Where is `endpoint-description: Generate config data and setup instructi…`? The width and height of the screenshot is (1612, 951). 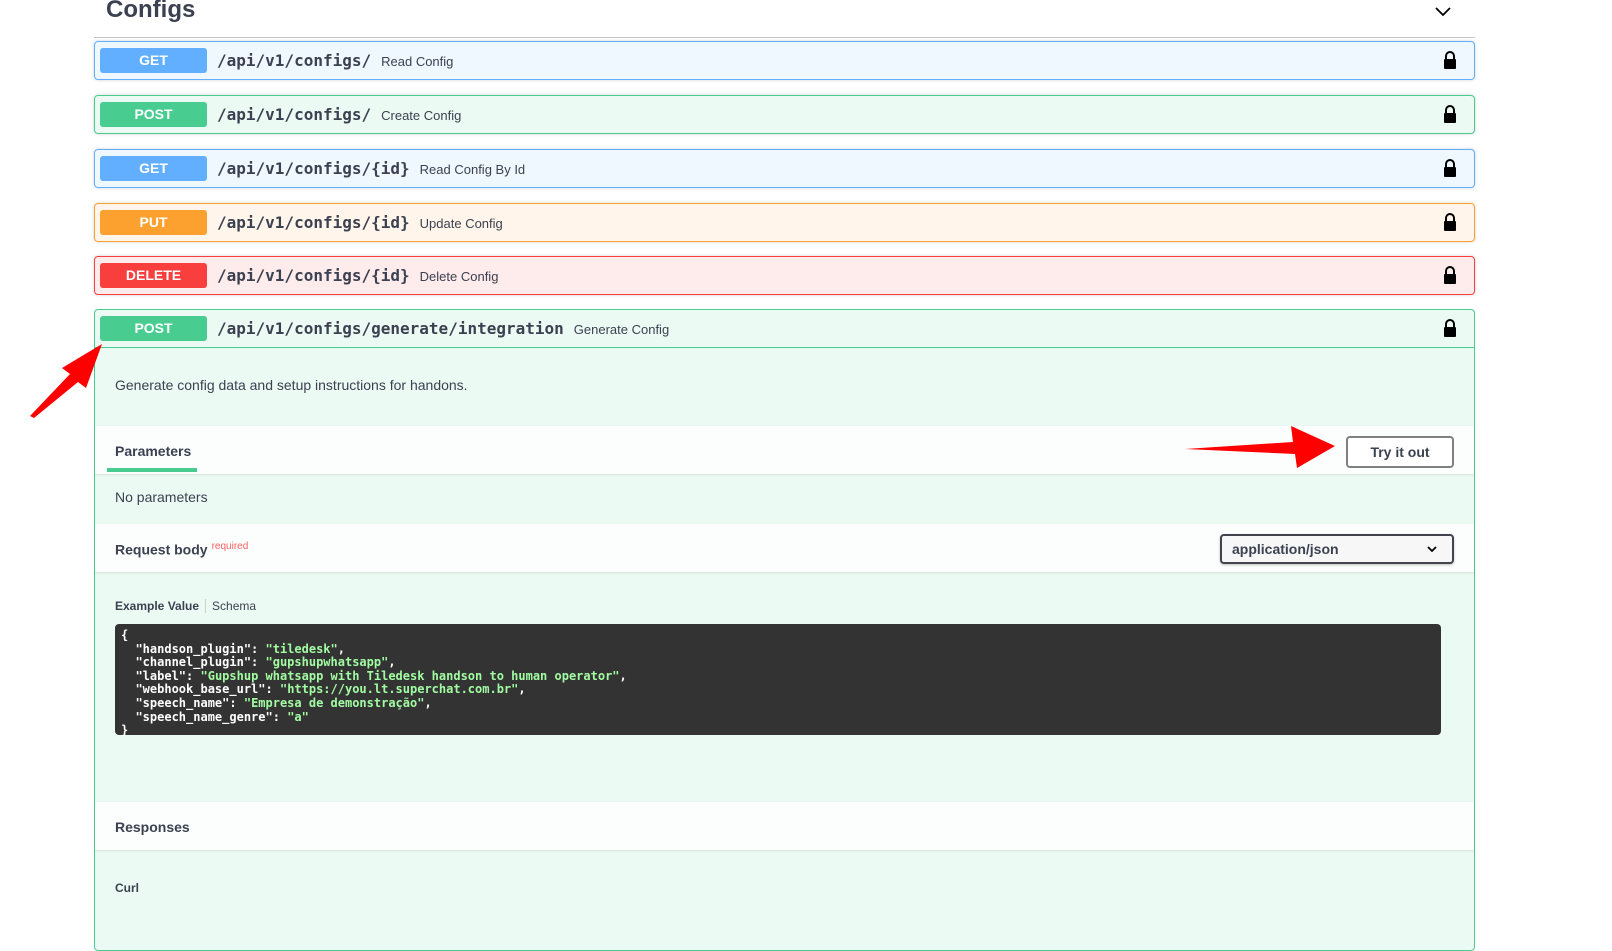 endpoint-description: Generate config data and setup instructi… is located at coordinates (291, 385).